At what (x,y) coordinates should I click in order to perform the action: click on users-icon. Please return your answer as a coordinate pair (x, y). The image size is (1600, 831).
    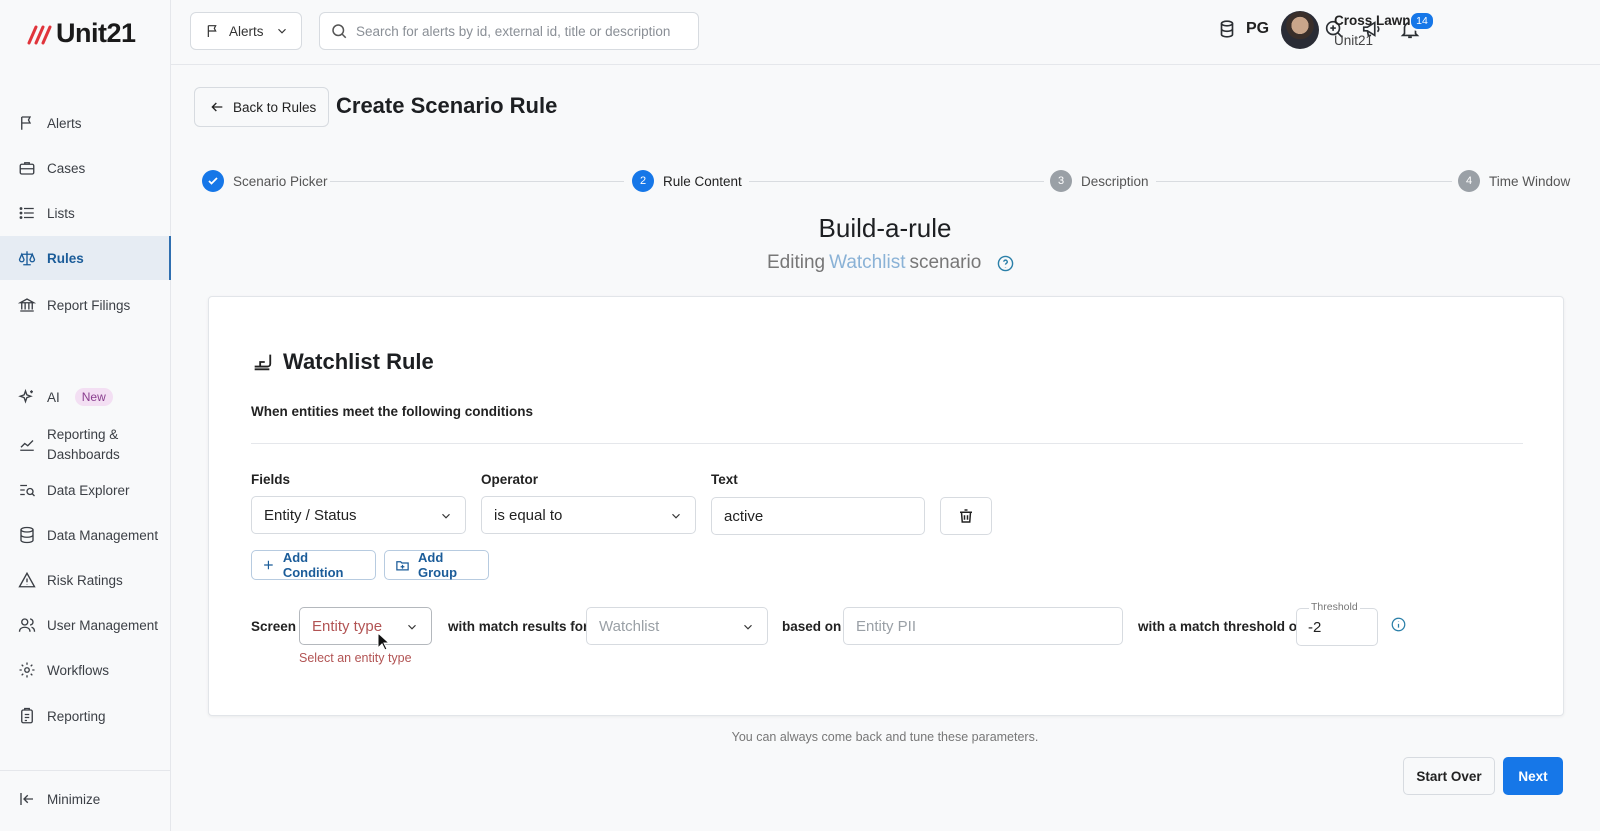
    Looking at the image, I should click on (27, 625).